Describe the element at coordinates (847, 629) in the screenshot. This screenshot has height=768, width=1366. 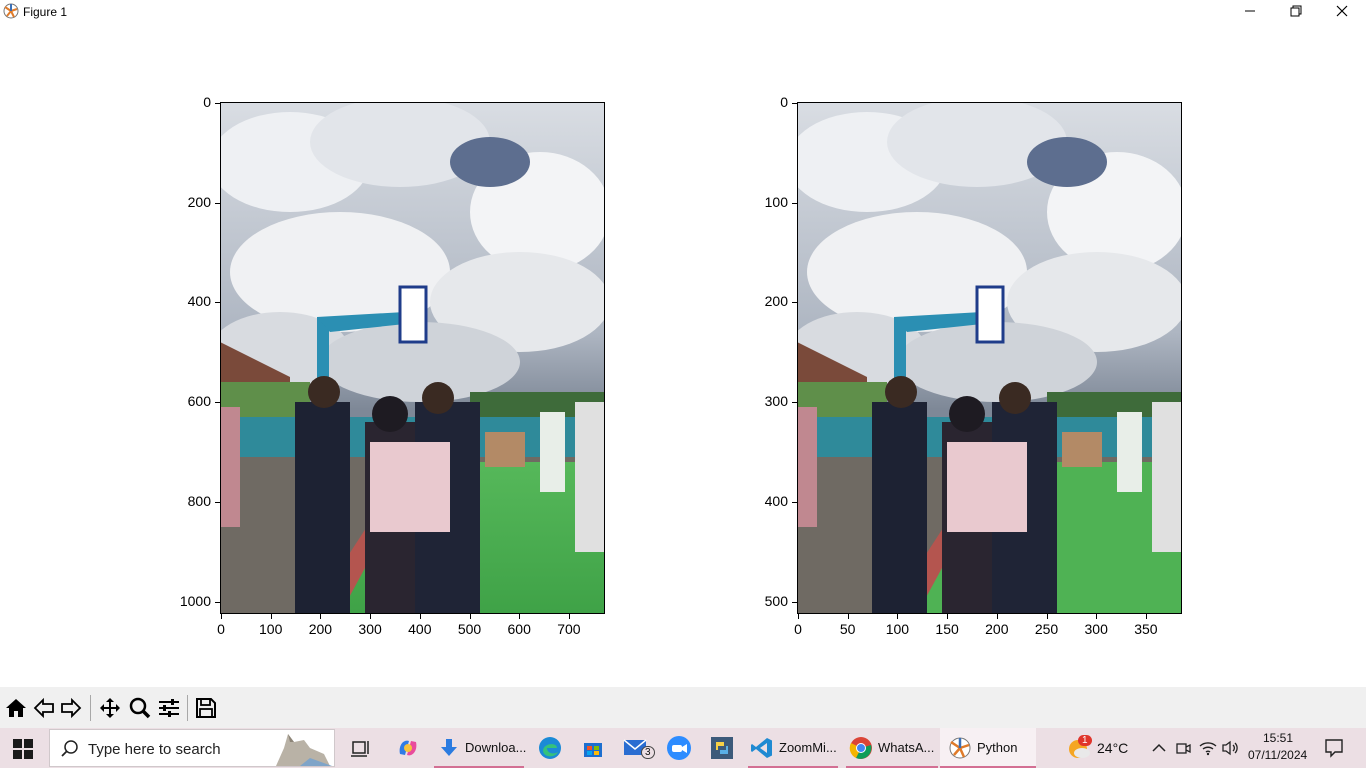
I see `x-tick-label: 50` at that location.